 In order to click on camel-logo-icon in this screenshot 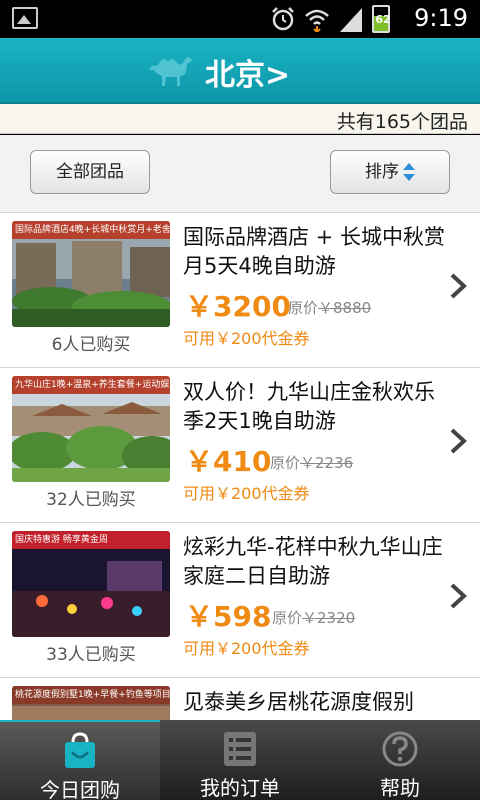, I will do `click(170, 71)`.